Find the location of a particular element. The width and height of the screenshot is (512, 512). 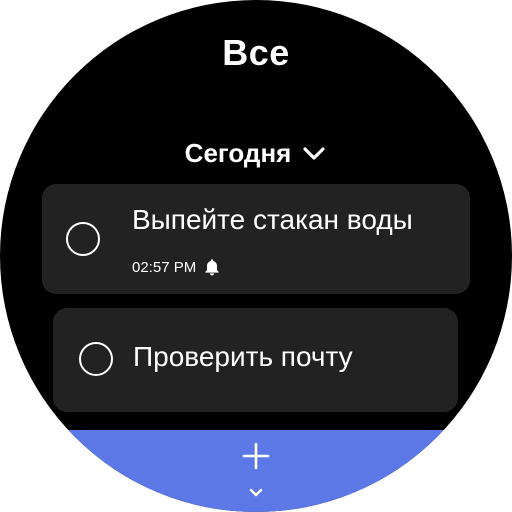

task-title: Выпейте стакан воды is located at coordinates (272, 219).